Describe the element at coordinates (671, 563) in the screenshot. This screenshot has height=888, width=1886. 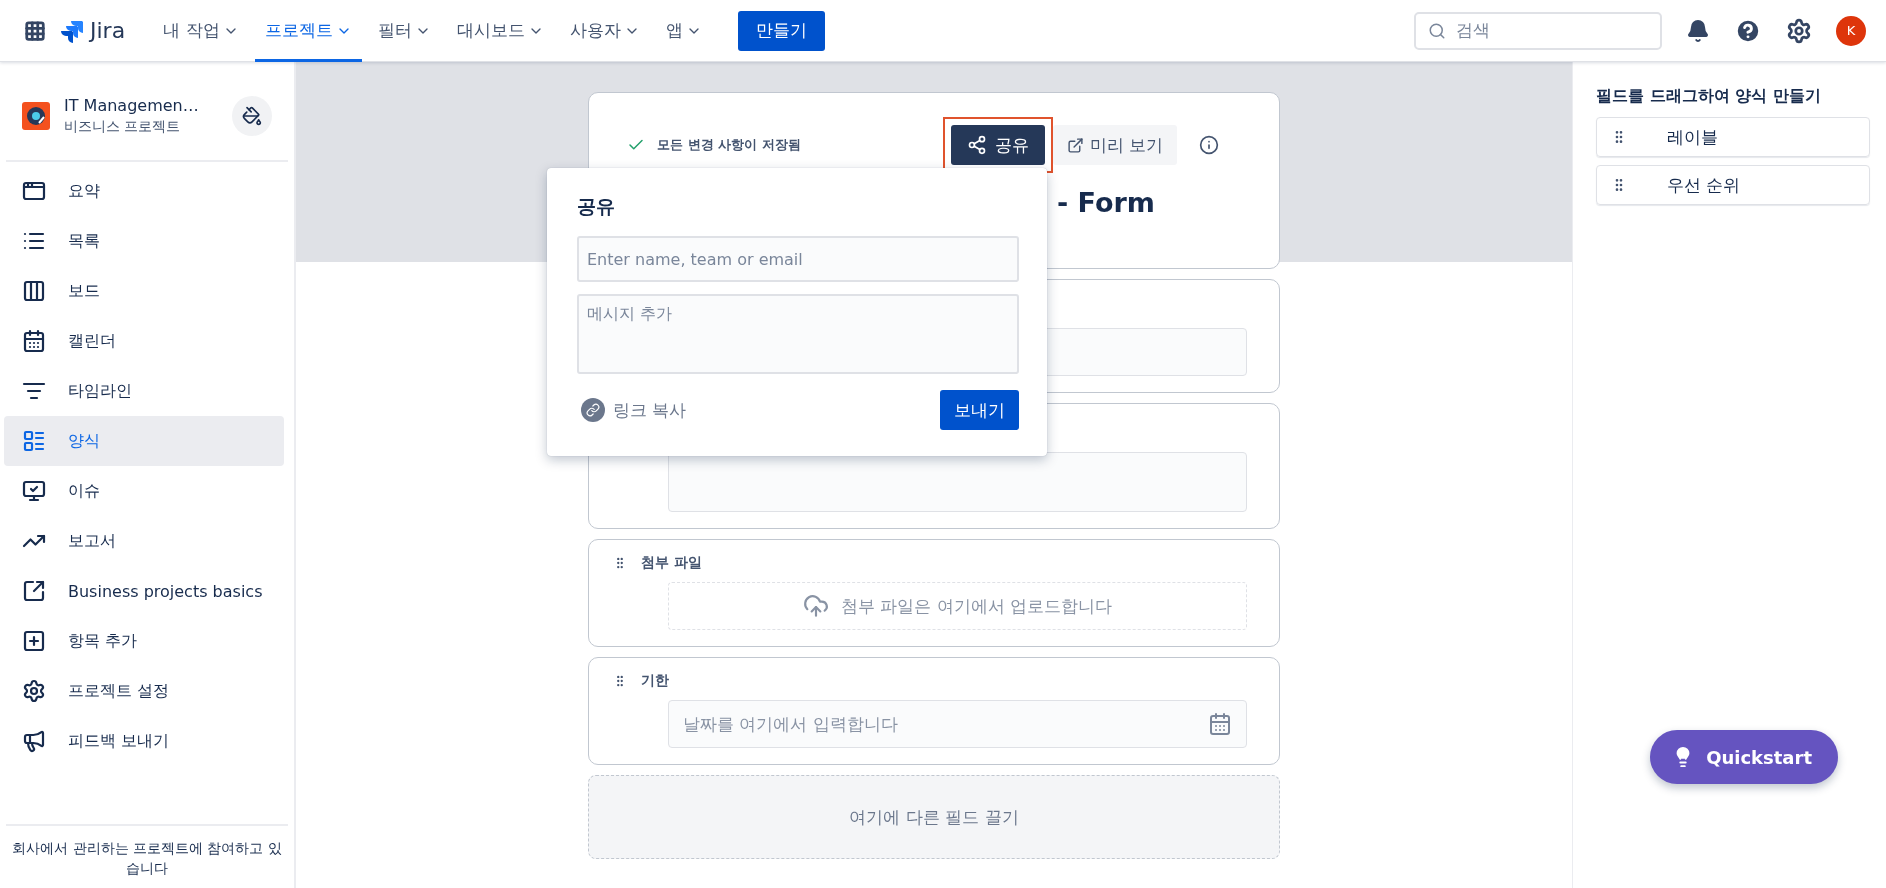
I see `field-label: 첨부 파일` at that location.